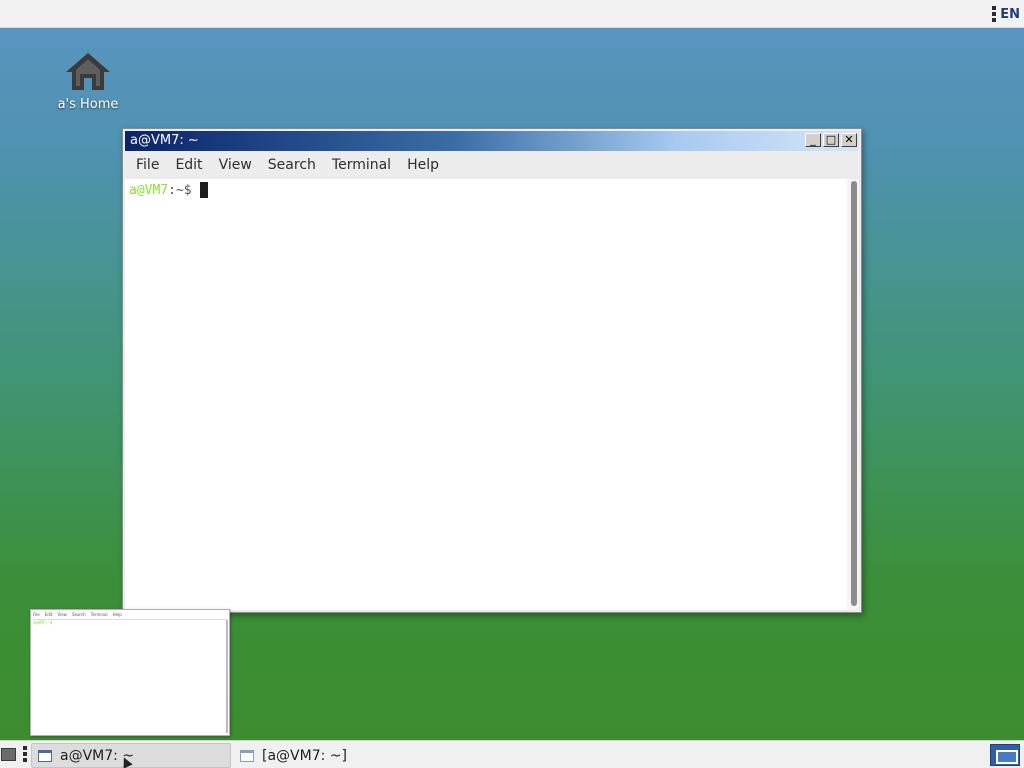  What do you see at coordinates (854, 393) in the screenshot?
I see `scrollbar-thumb` at bounding box center [854, 393].